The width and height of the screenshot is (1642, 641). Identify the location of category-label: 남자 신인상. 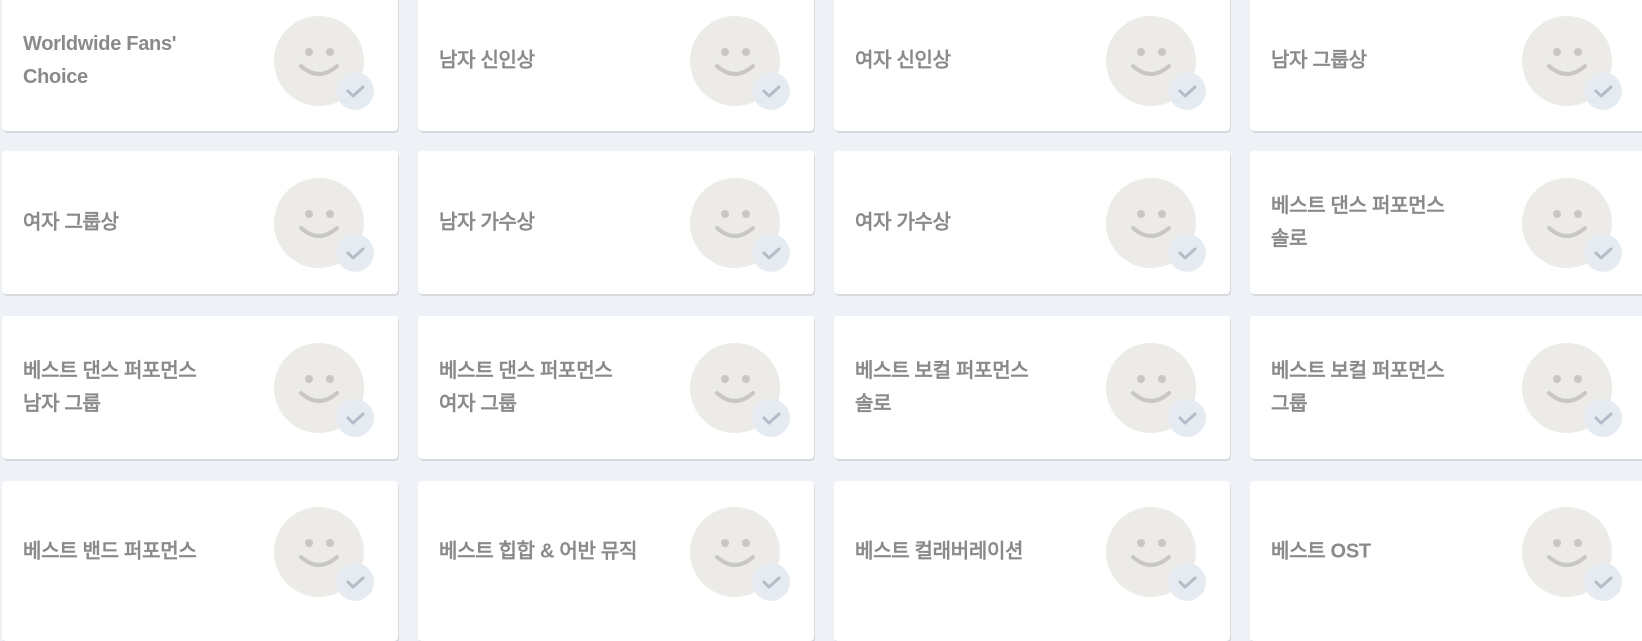
(487, 60).